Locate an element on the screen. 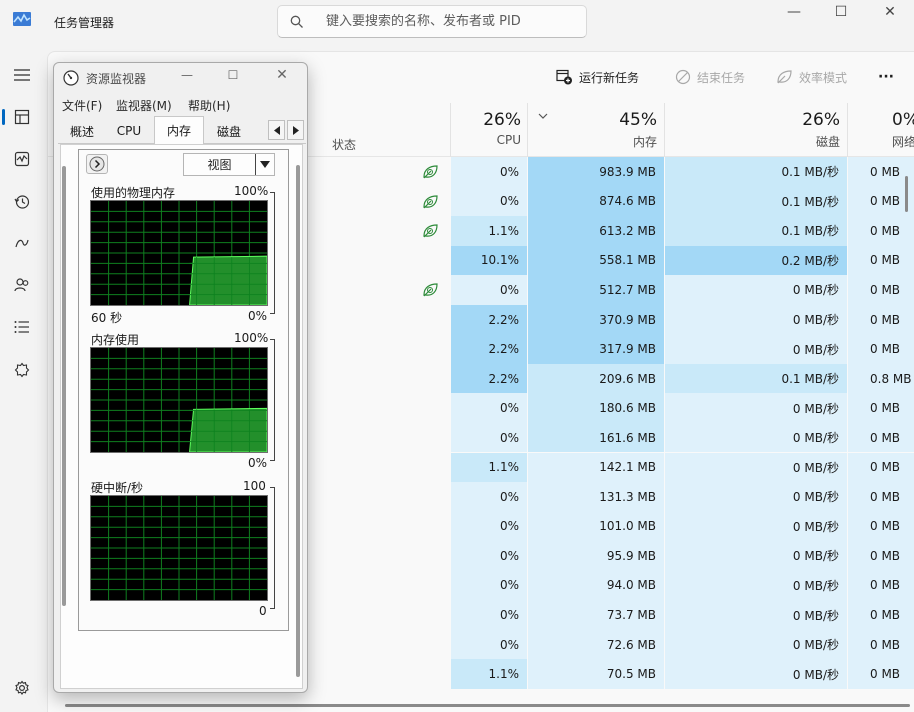 The height and width of the screenshot is (712, 914). column-header-network: 0% 网络 is located at coordinates (881, 130).